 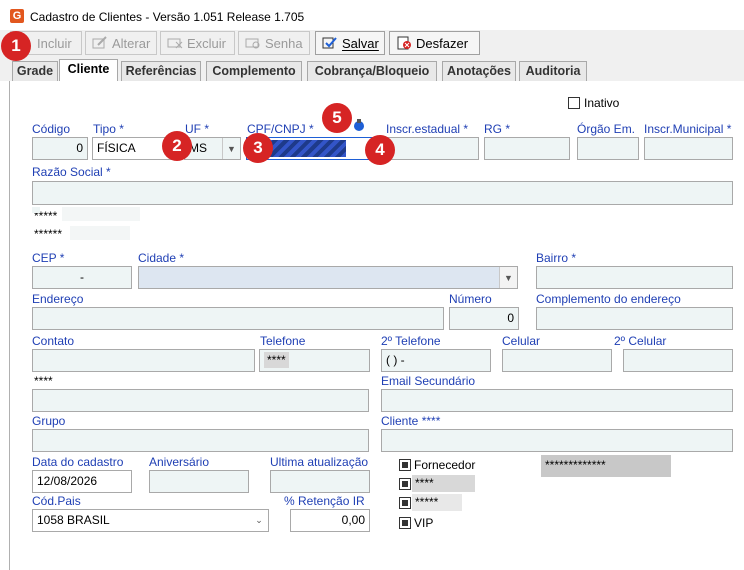 I want to click on excluir-label: Excluir, so click(x=207, y=43).